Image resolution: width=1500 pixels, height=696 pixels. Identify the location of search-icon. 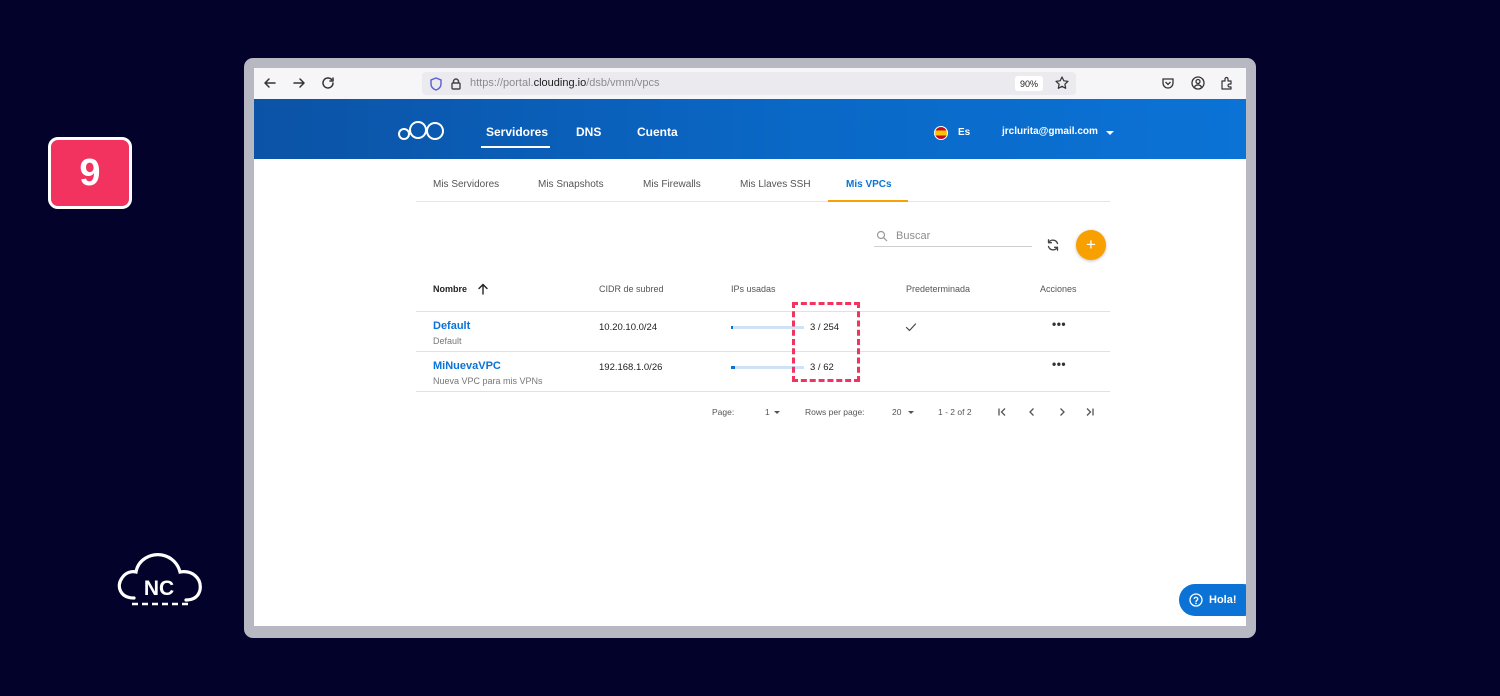
(882, 236).